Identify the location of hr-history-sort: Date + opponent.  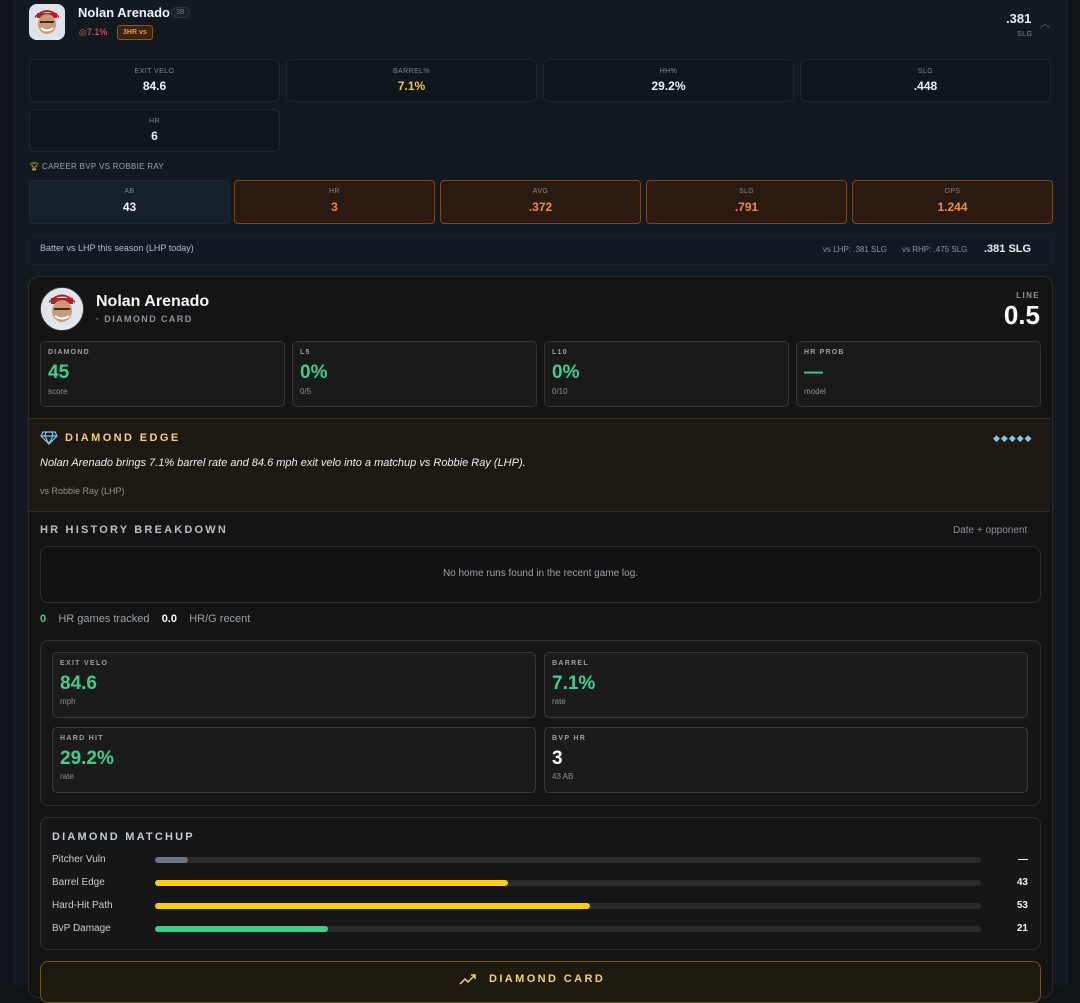
(990, 530).